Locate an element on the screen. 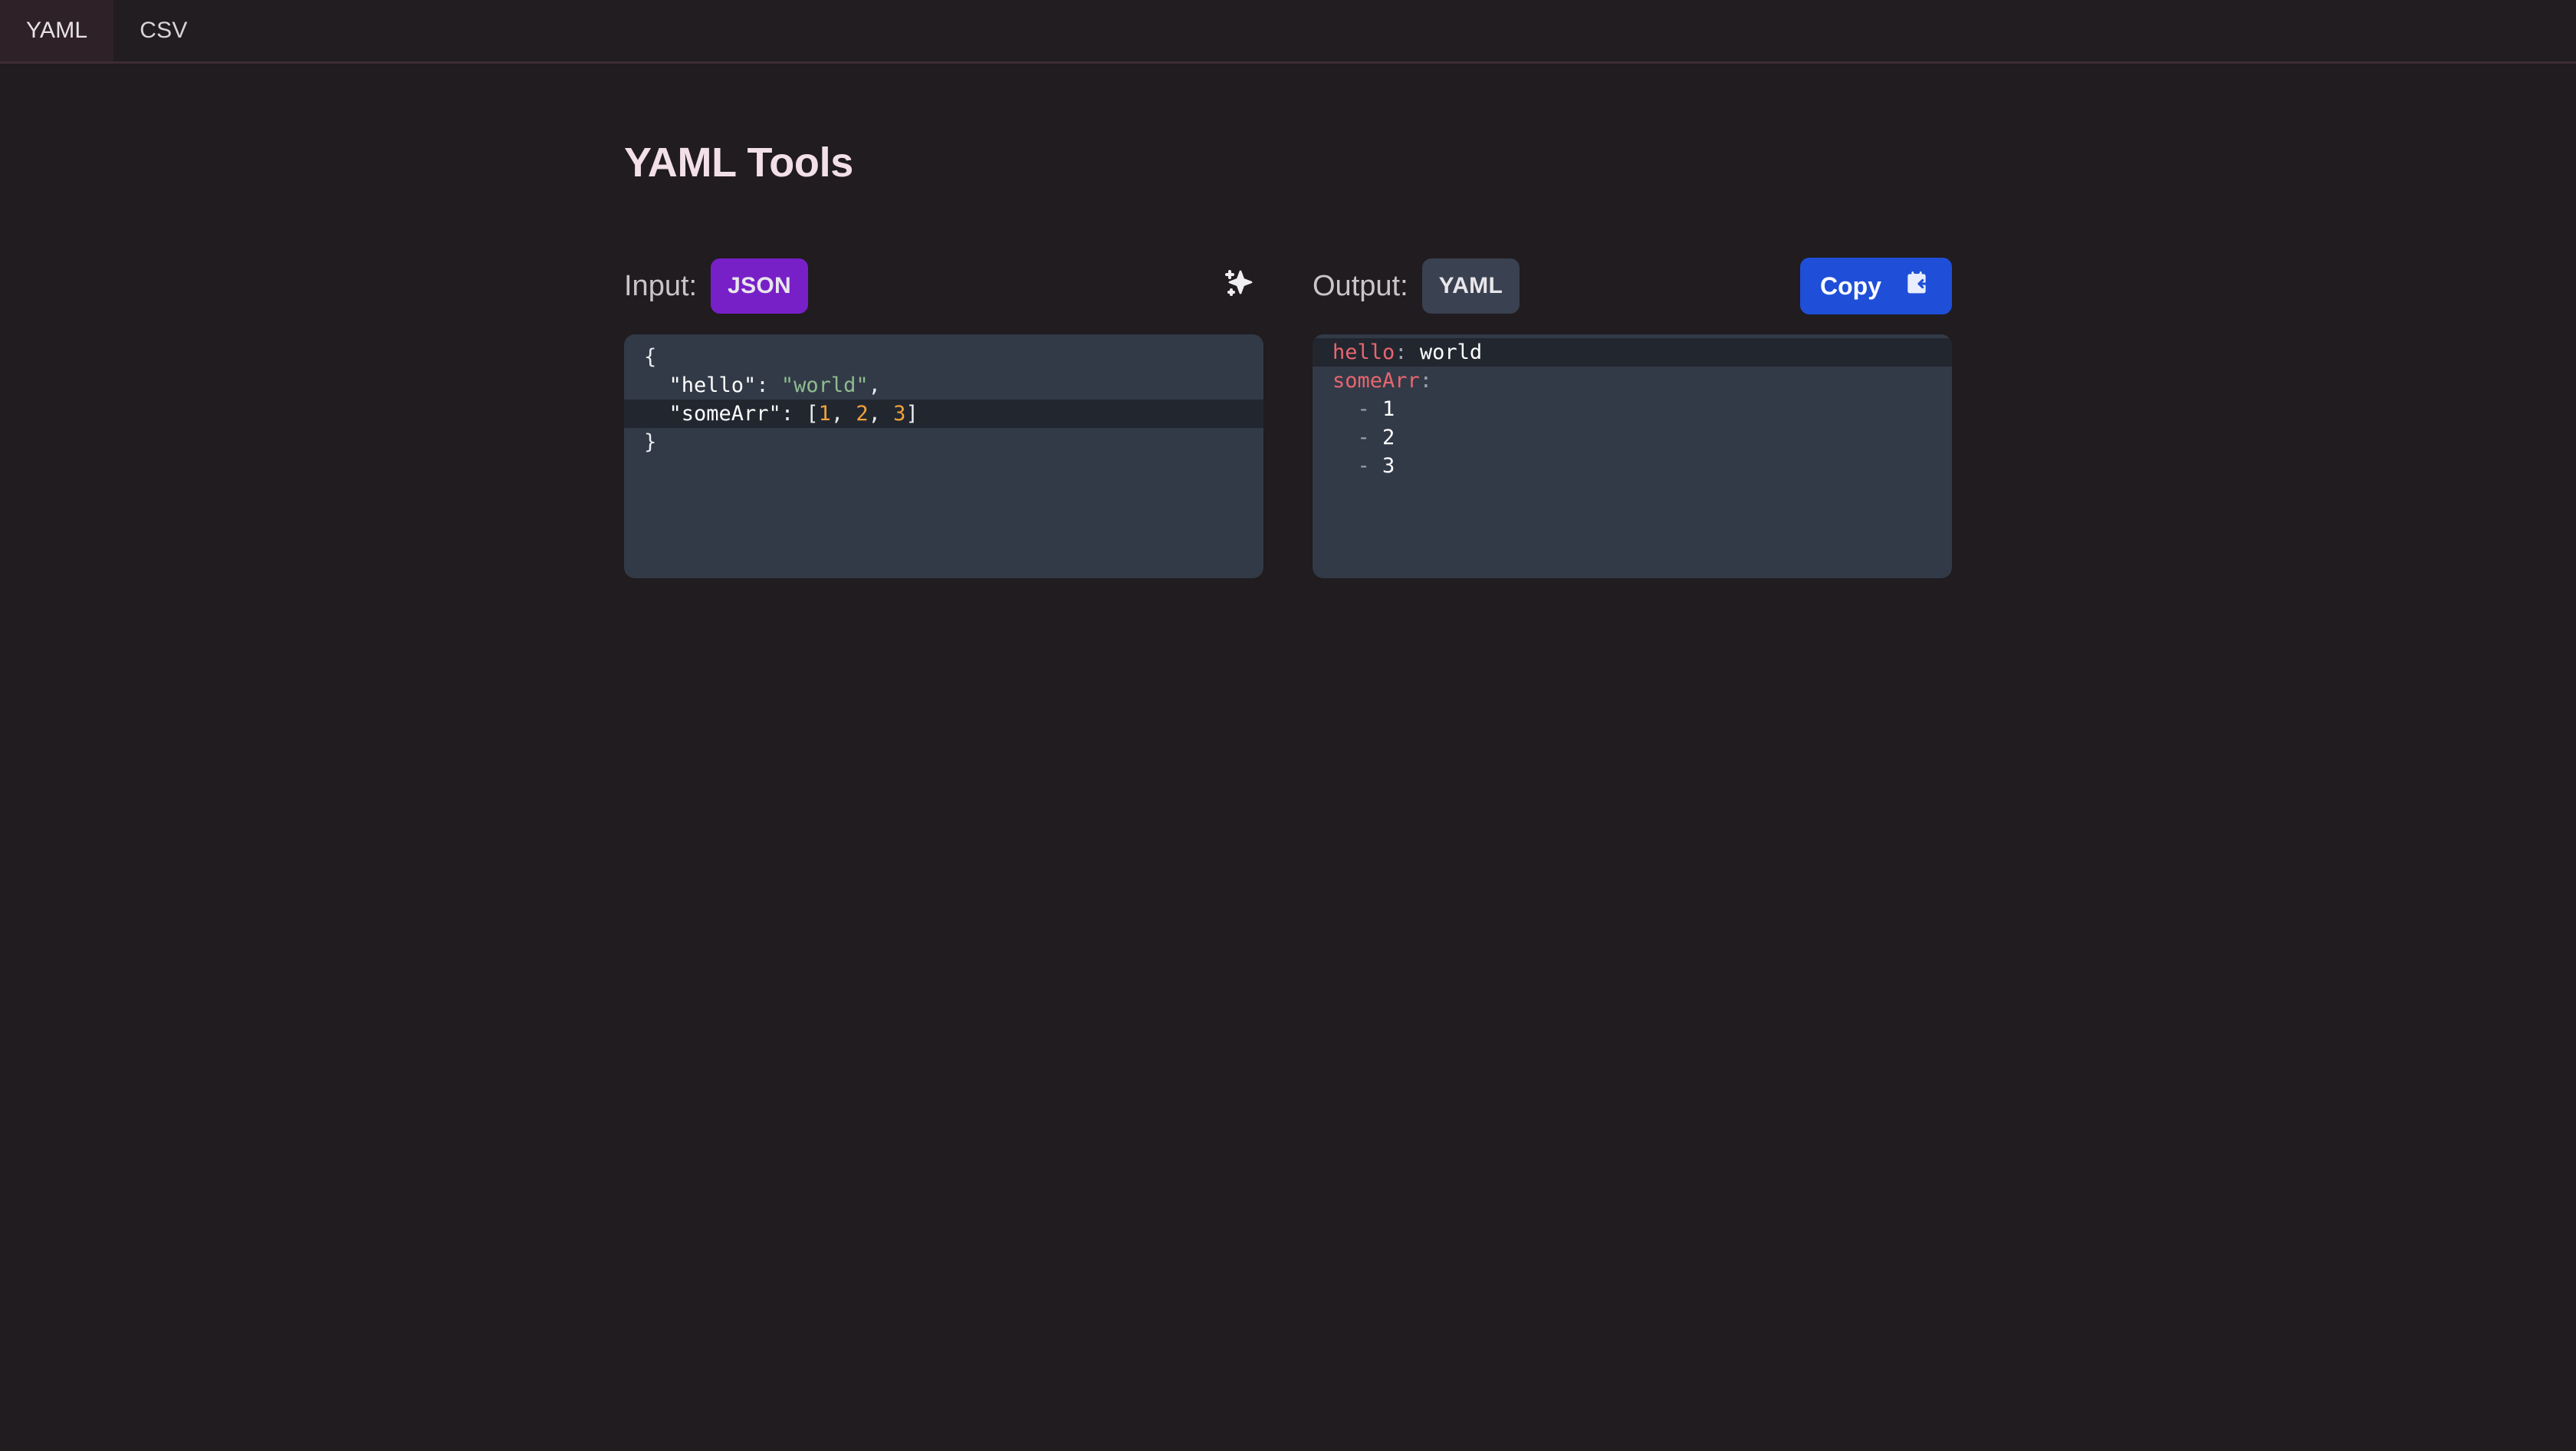 Image resolution: width=2576 pixels, height=1451 pixels. input-format-button: JSON is located at coordinates (760, 286).